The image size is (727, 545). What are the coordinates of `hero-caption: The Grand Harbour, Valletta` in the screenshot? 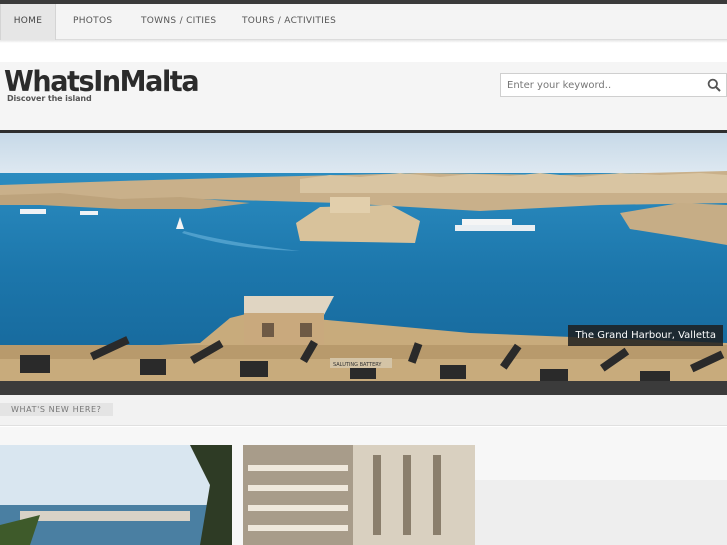 It's located at (645, 335).